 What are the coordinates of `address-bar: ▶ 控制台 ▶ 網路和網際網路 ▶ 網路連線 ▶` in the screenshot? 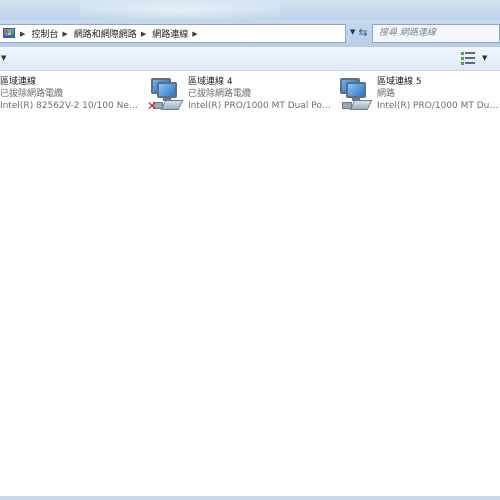 It's located at (173, 33).